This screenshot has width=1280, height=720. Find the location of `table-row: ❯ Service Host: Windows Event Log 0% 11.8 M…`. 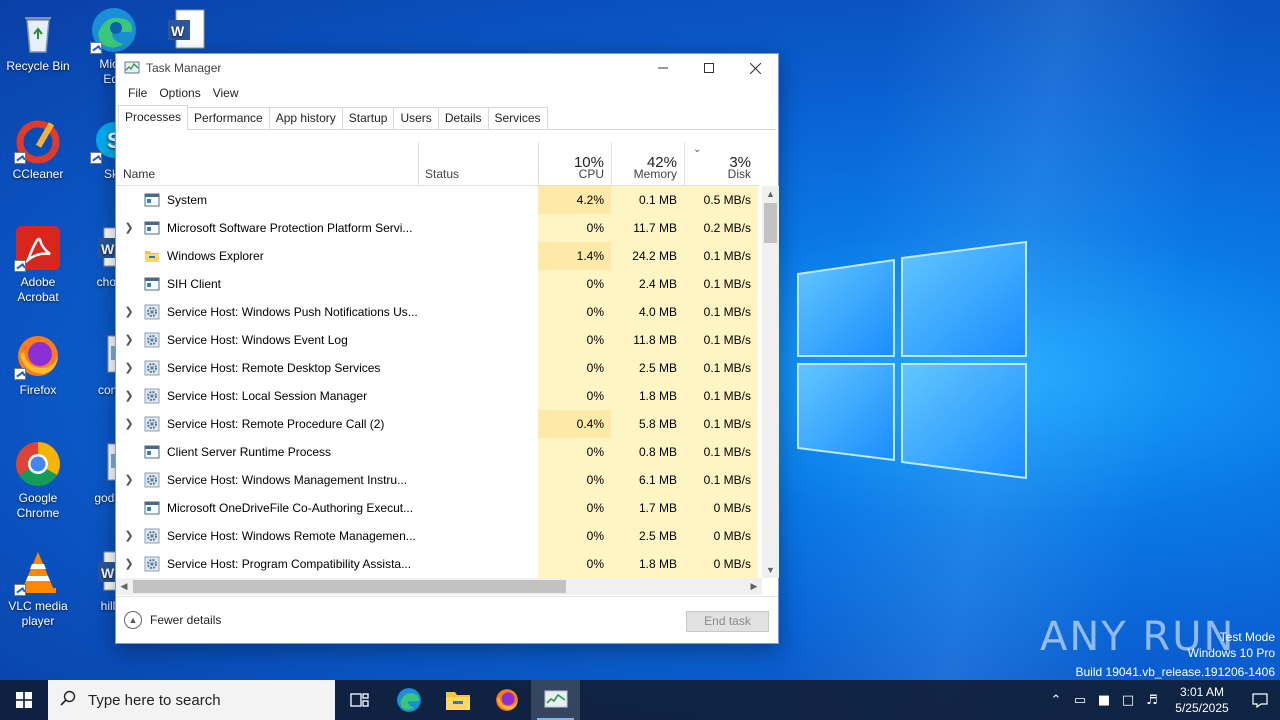

table-row: ❯ Service Host: Windows Event Log 0% 11.8 M… is located at coordinates (437, 340).